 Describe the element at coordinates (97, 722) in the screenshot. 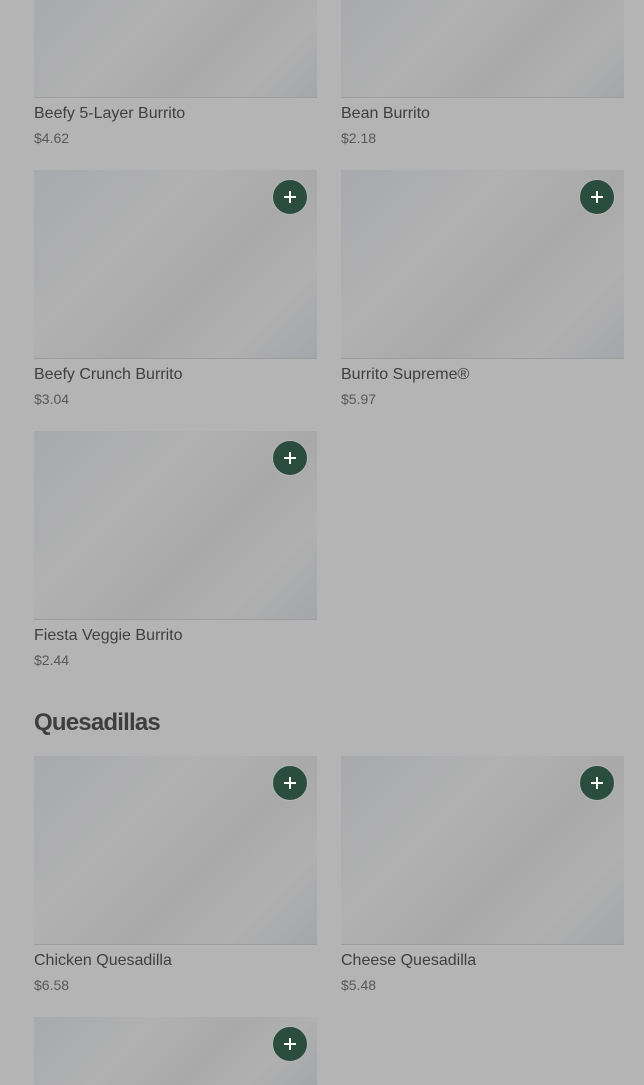

I see `section-title-quesadillas: Quesadillas` at that location.